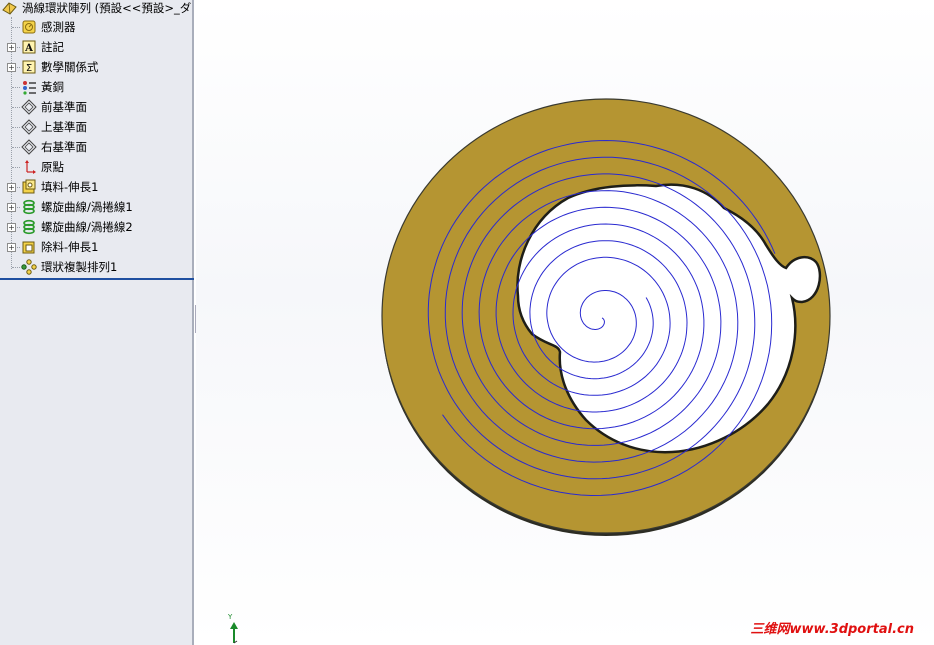 Image resolution: width=934 pixels, height=645 pixels. I want to click on cut-extrude-icon, so click(28, 247).